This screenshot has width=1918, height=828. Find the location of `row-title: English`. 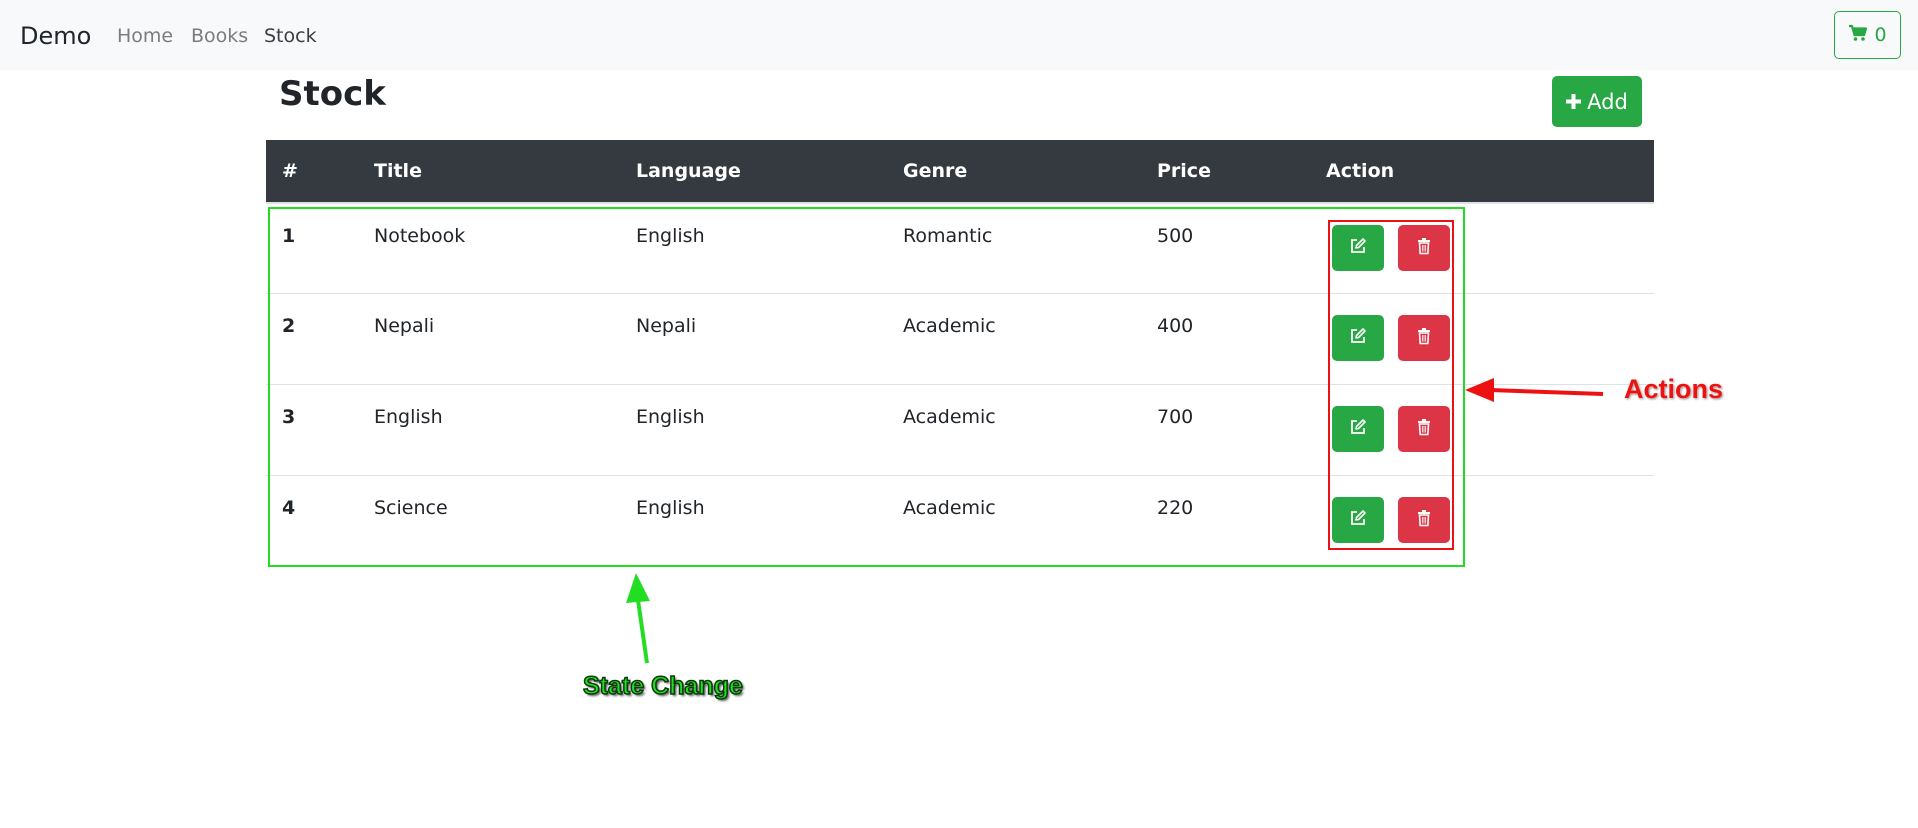

row-title: English is located at coordinates (408, 417).